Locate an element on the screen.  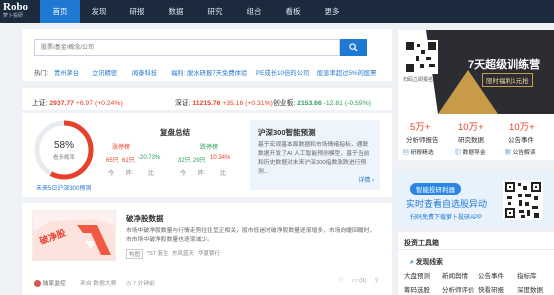
nav-item-portfolio: 组合 is located at coordinates (254, 11).